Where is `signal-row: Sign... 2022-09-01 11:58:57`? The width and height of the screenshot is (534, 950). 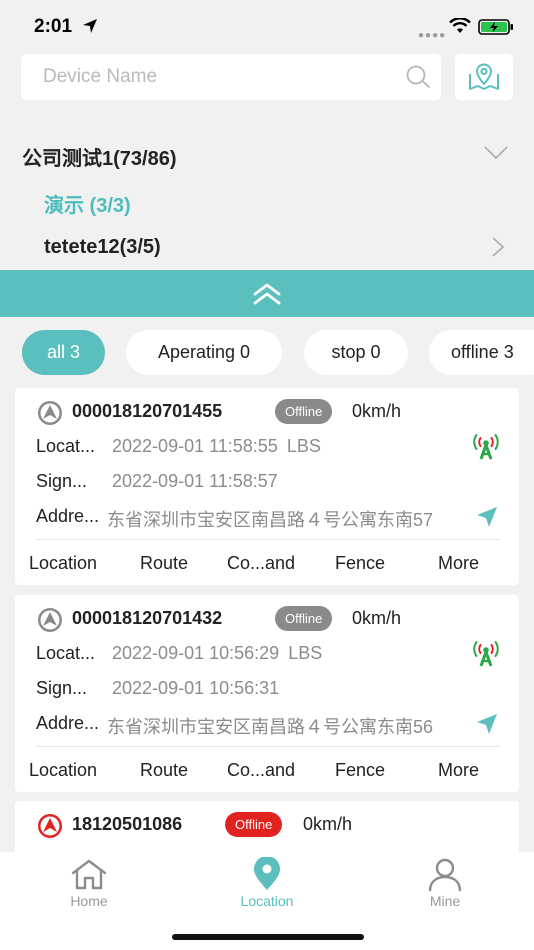 signal-row: Sign... 2022-09-01 11:58:57 is located at coordinates (157, 481).